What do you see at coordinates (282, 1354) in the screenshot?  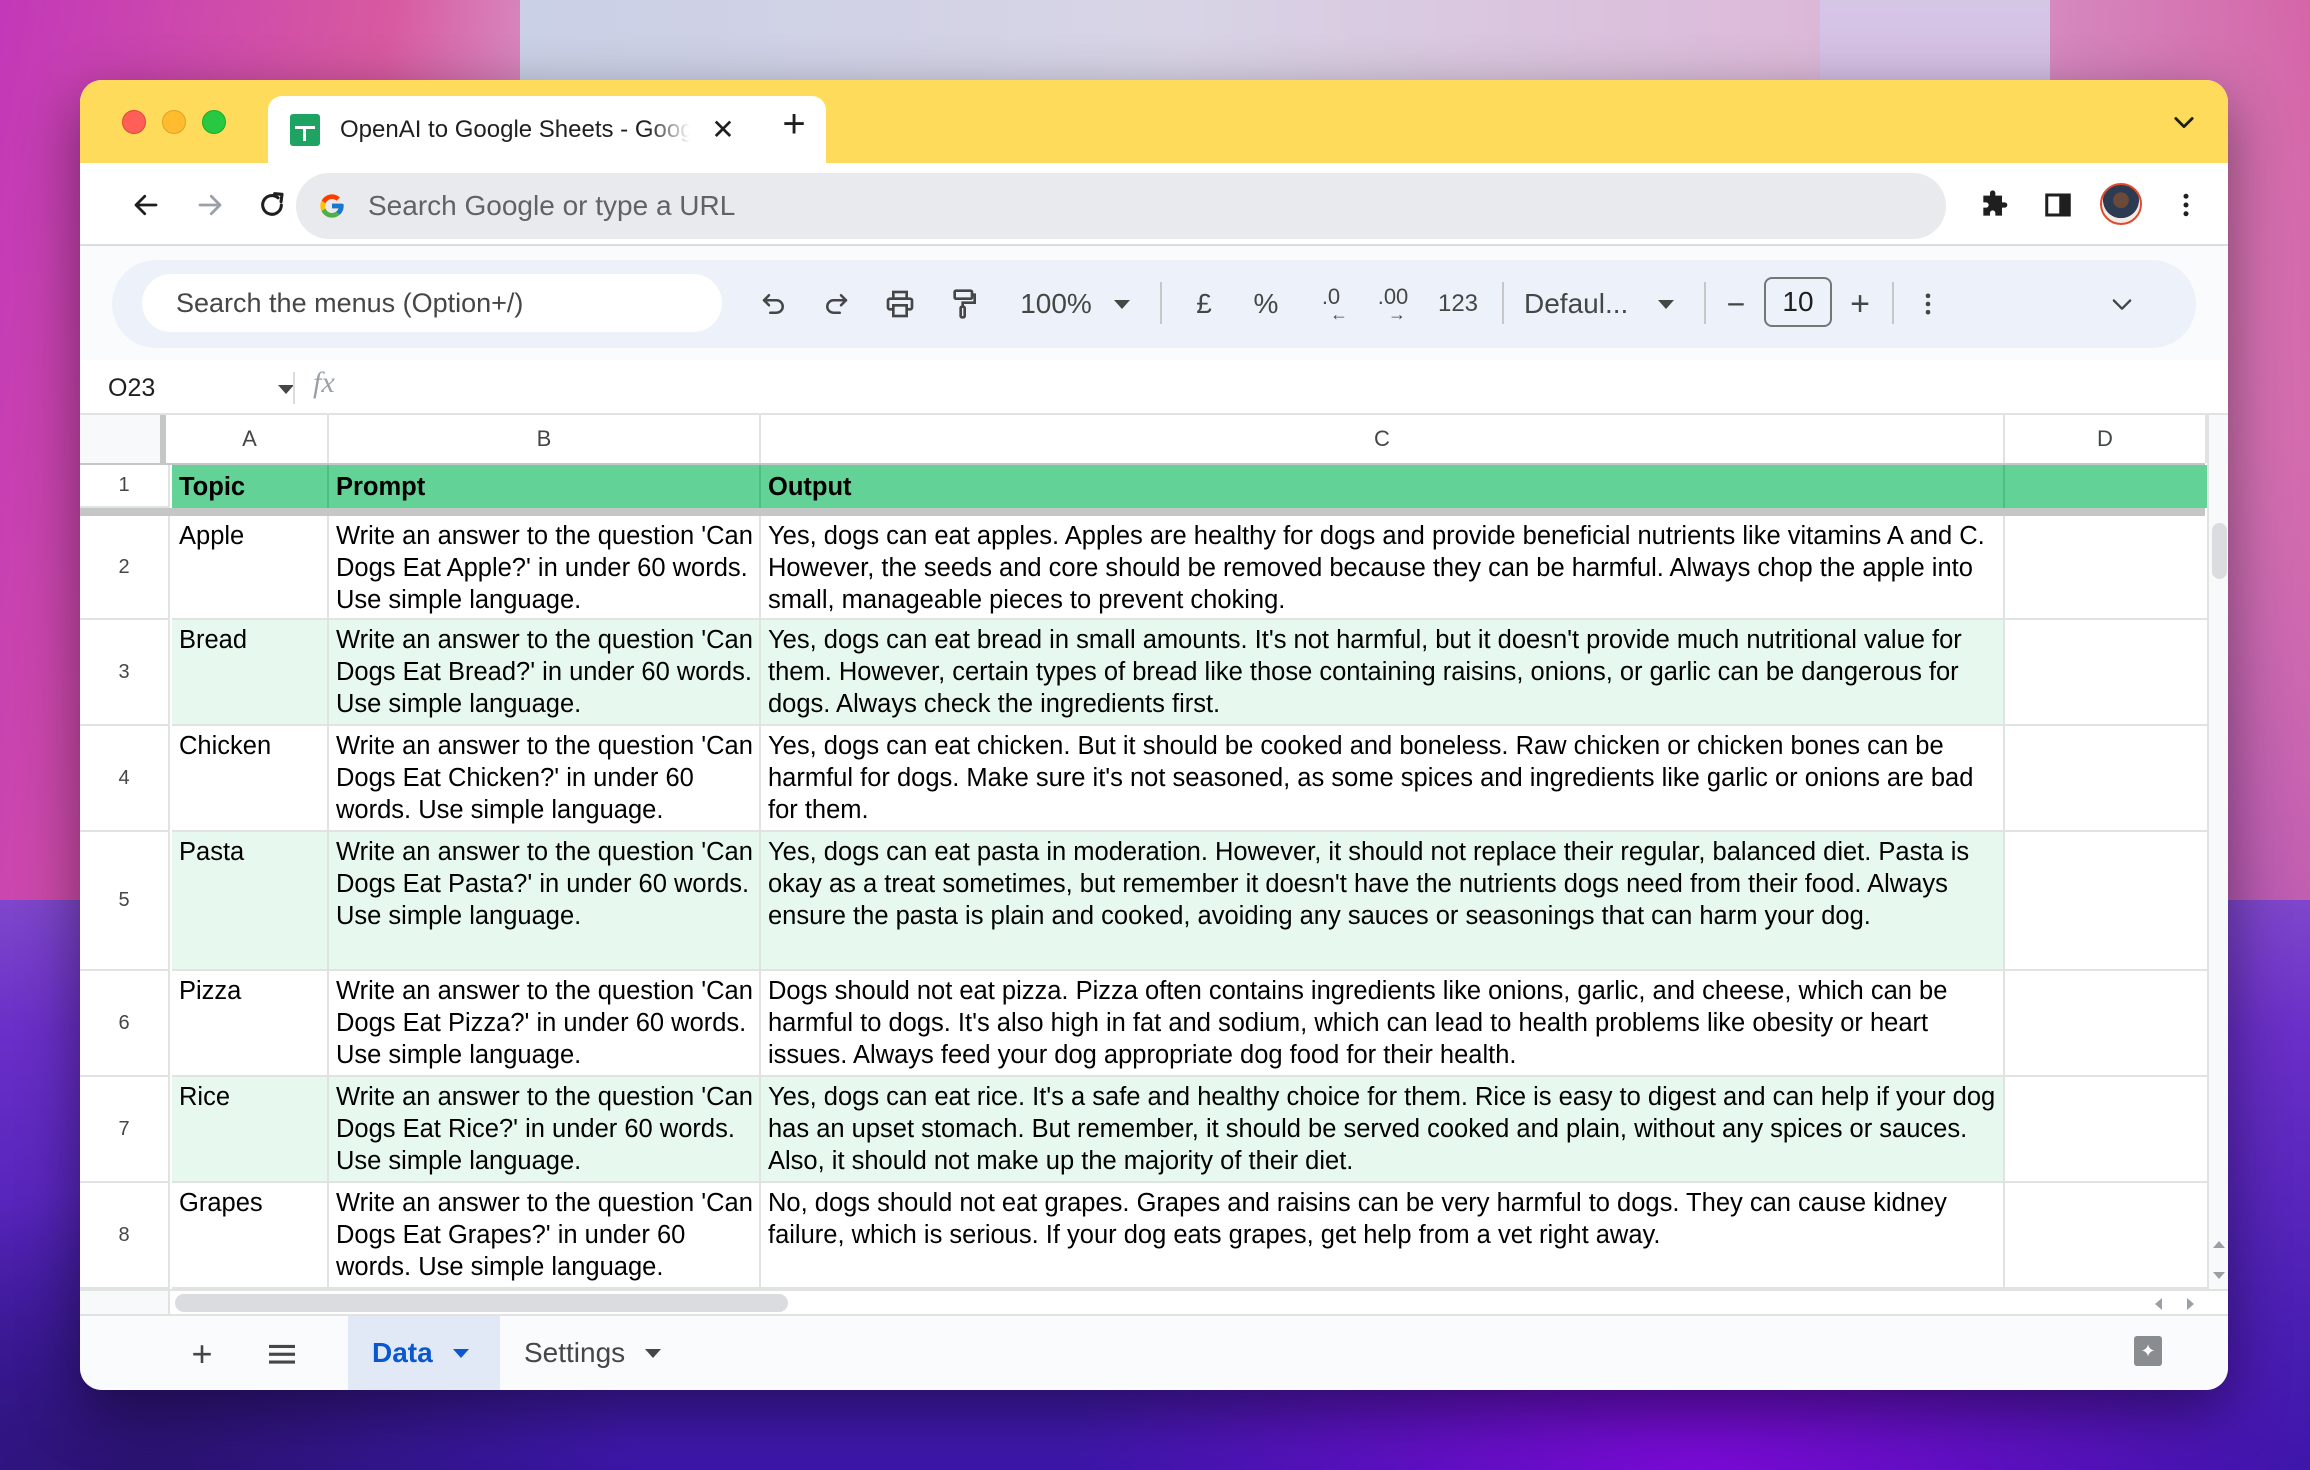 I see `all-sheets-button` at bounding box center [282, 1354].